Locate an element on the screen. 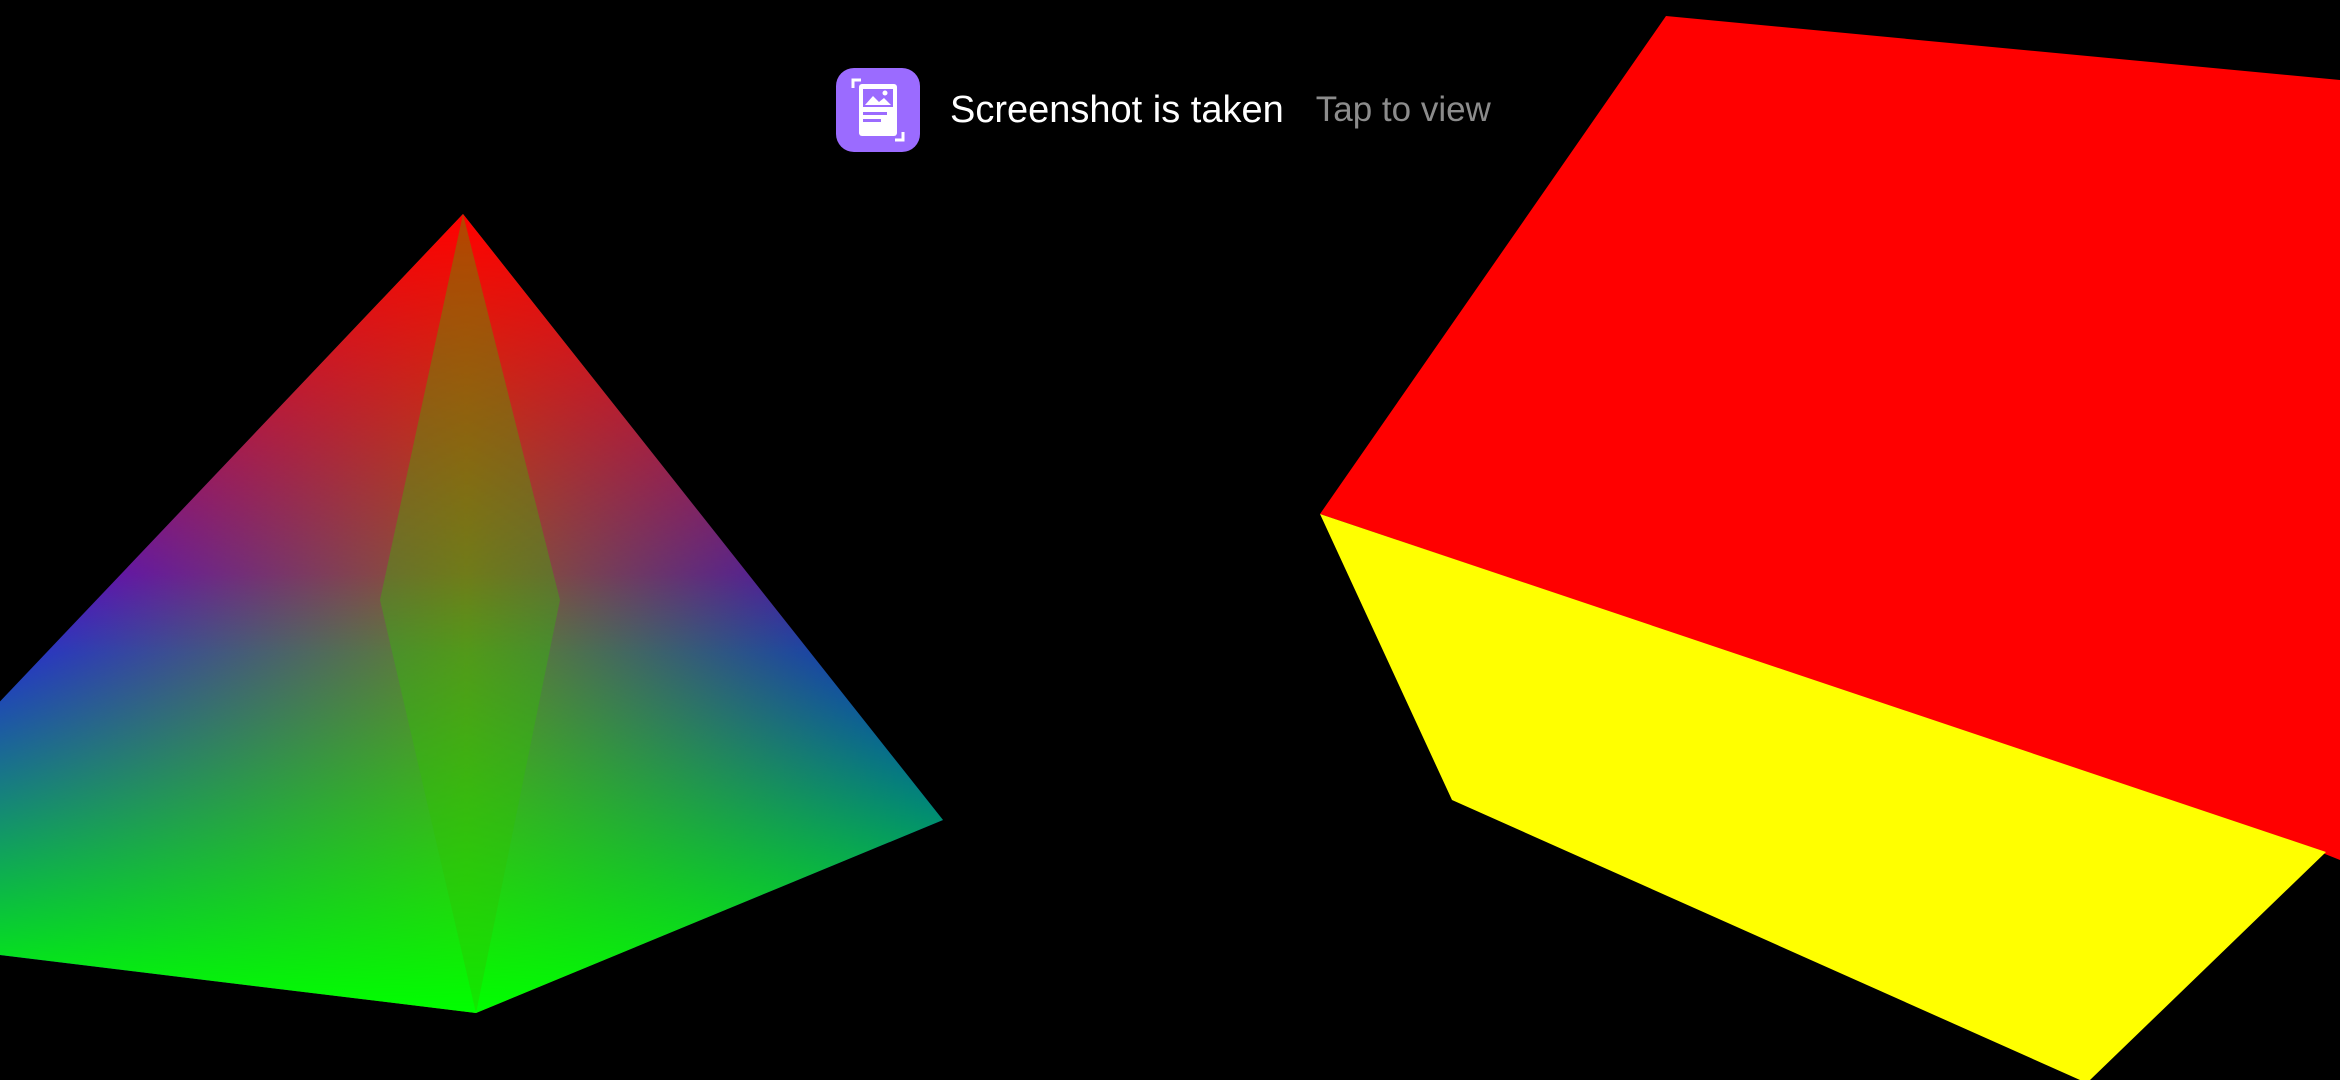 The image size is (2340, 1080). screenshot-icon is located at coordinates (878, 110).